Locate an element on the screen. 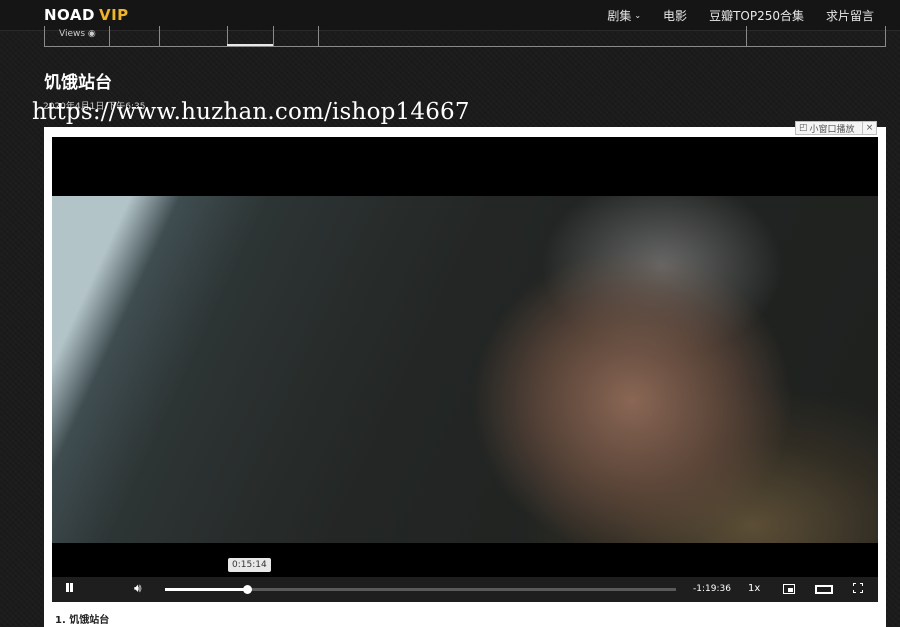 Image resolution: width=900 pixels, height=627 pixels. volume-icon: 🔊︎ is located at coordinates (138, 588).